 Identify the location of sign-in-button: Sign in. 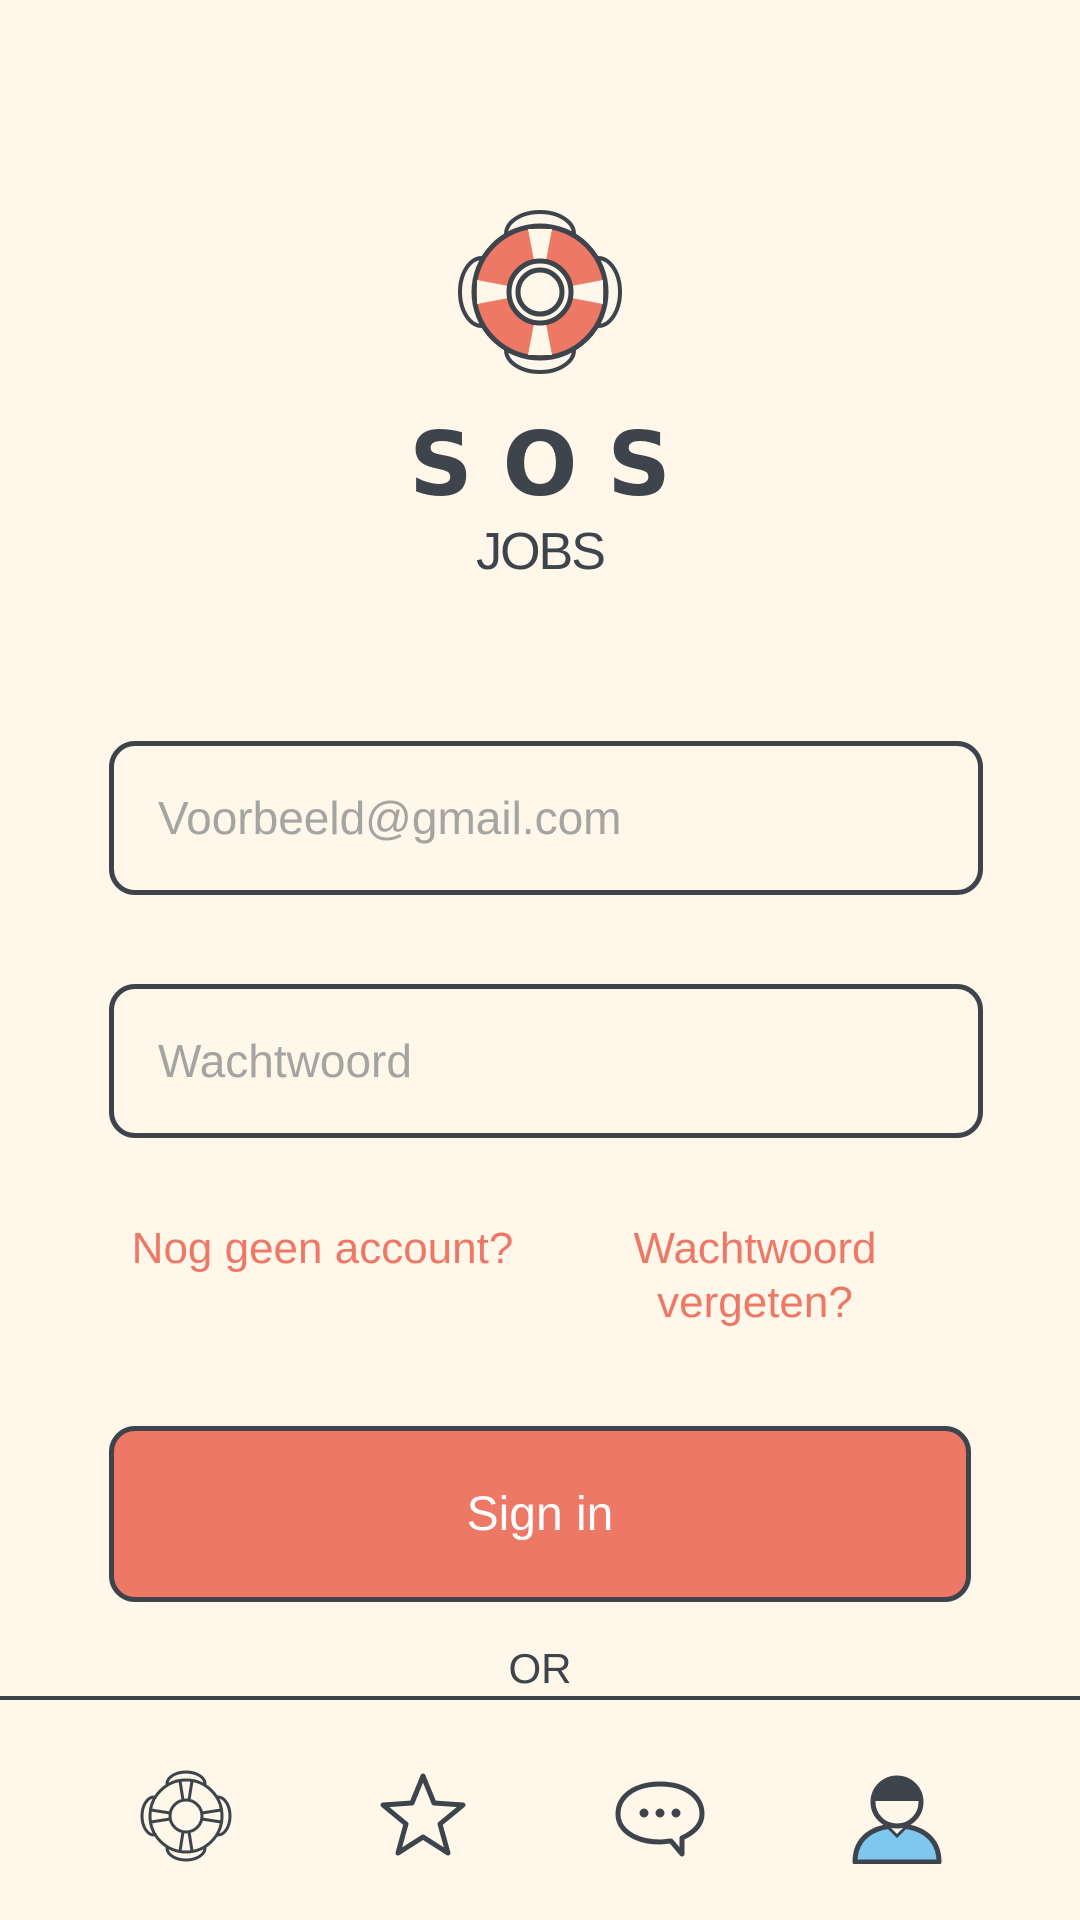
(540, 1514).